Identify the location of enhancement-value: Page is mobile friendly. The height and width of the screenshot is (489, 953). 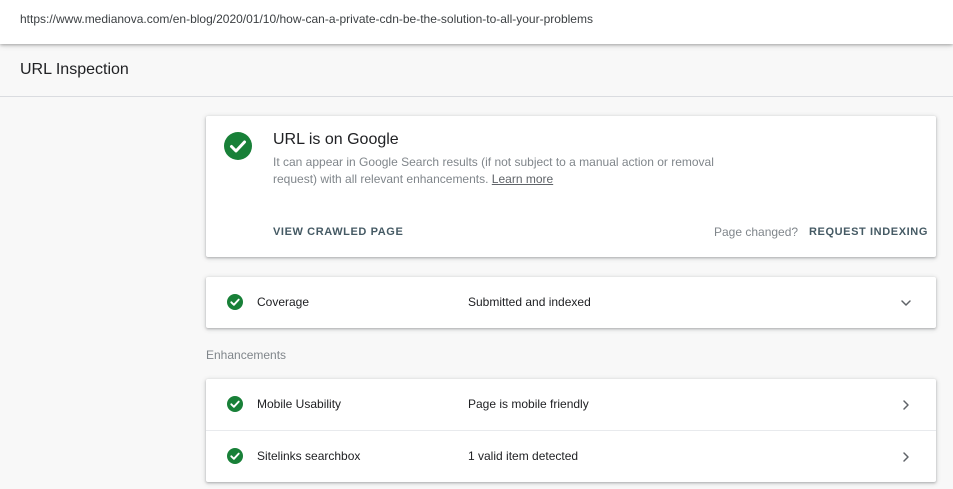
(528, 404).